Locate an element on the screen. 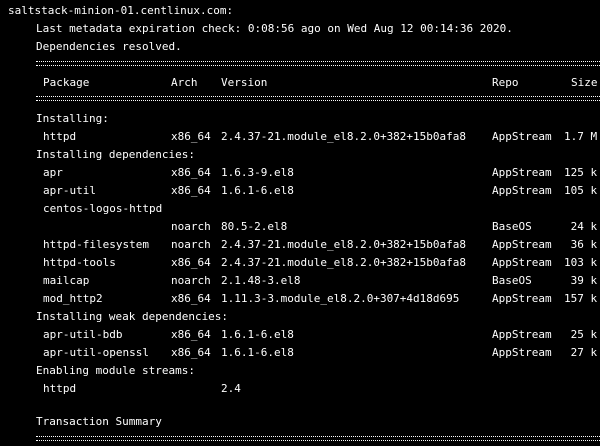  package-version: 1.11.3-3.module_el8.2.0+307+4d18d695 is located at coordinates (340, 298).